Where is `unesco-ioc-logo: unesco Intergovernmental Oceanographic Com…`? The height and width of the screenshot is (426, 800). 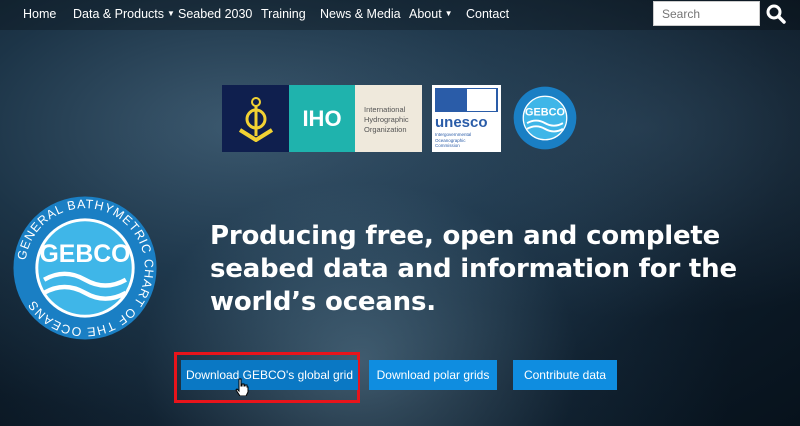 unesco-ioc-logo: unesco Intergovernmental Oceanographic Com… is located at coordinates (466, 118).